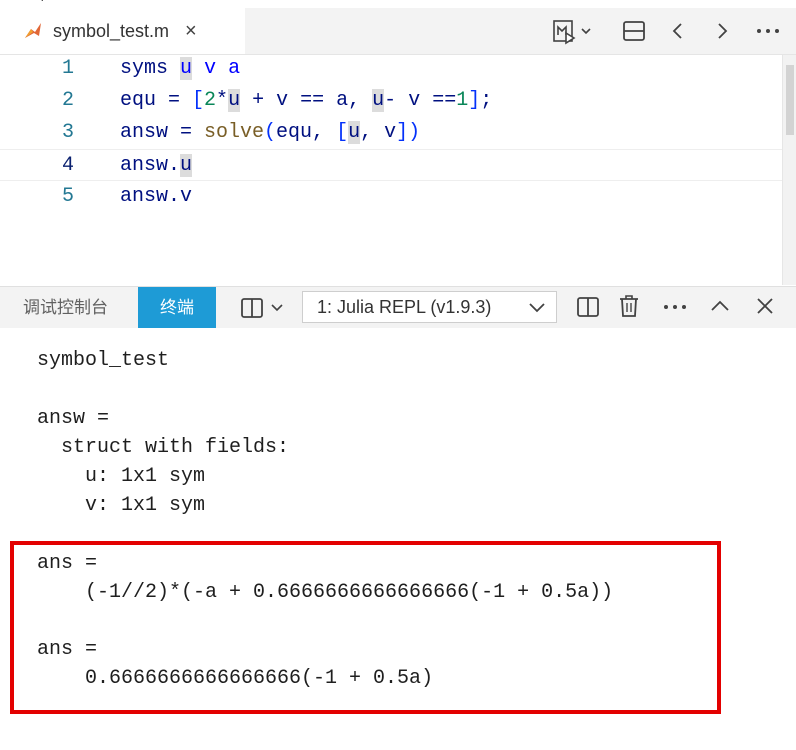 This screenshot has height=750, width=796. I want to click on tab-filename: symbol_test.m, so click(111, 30).